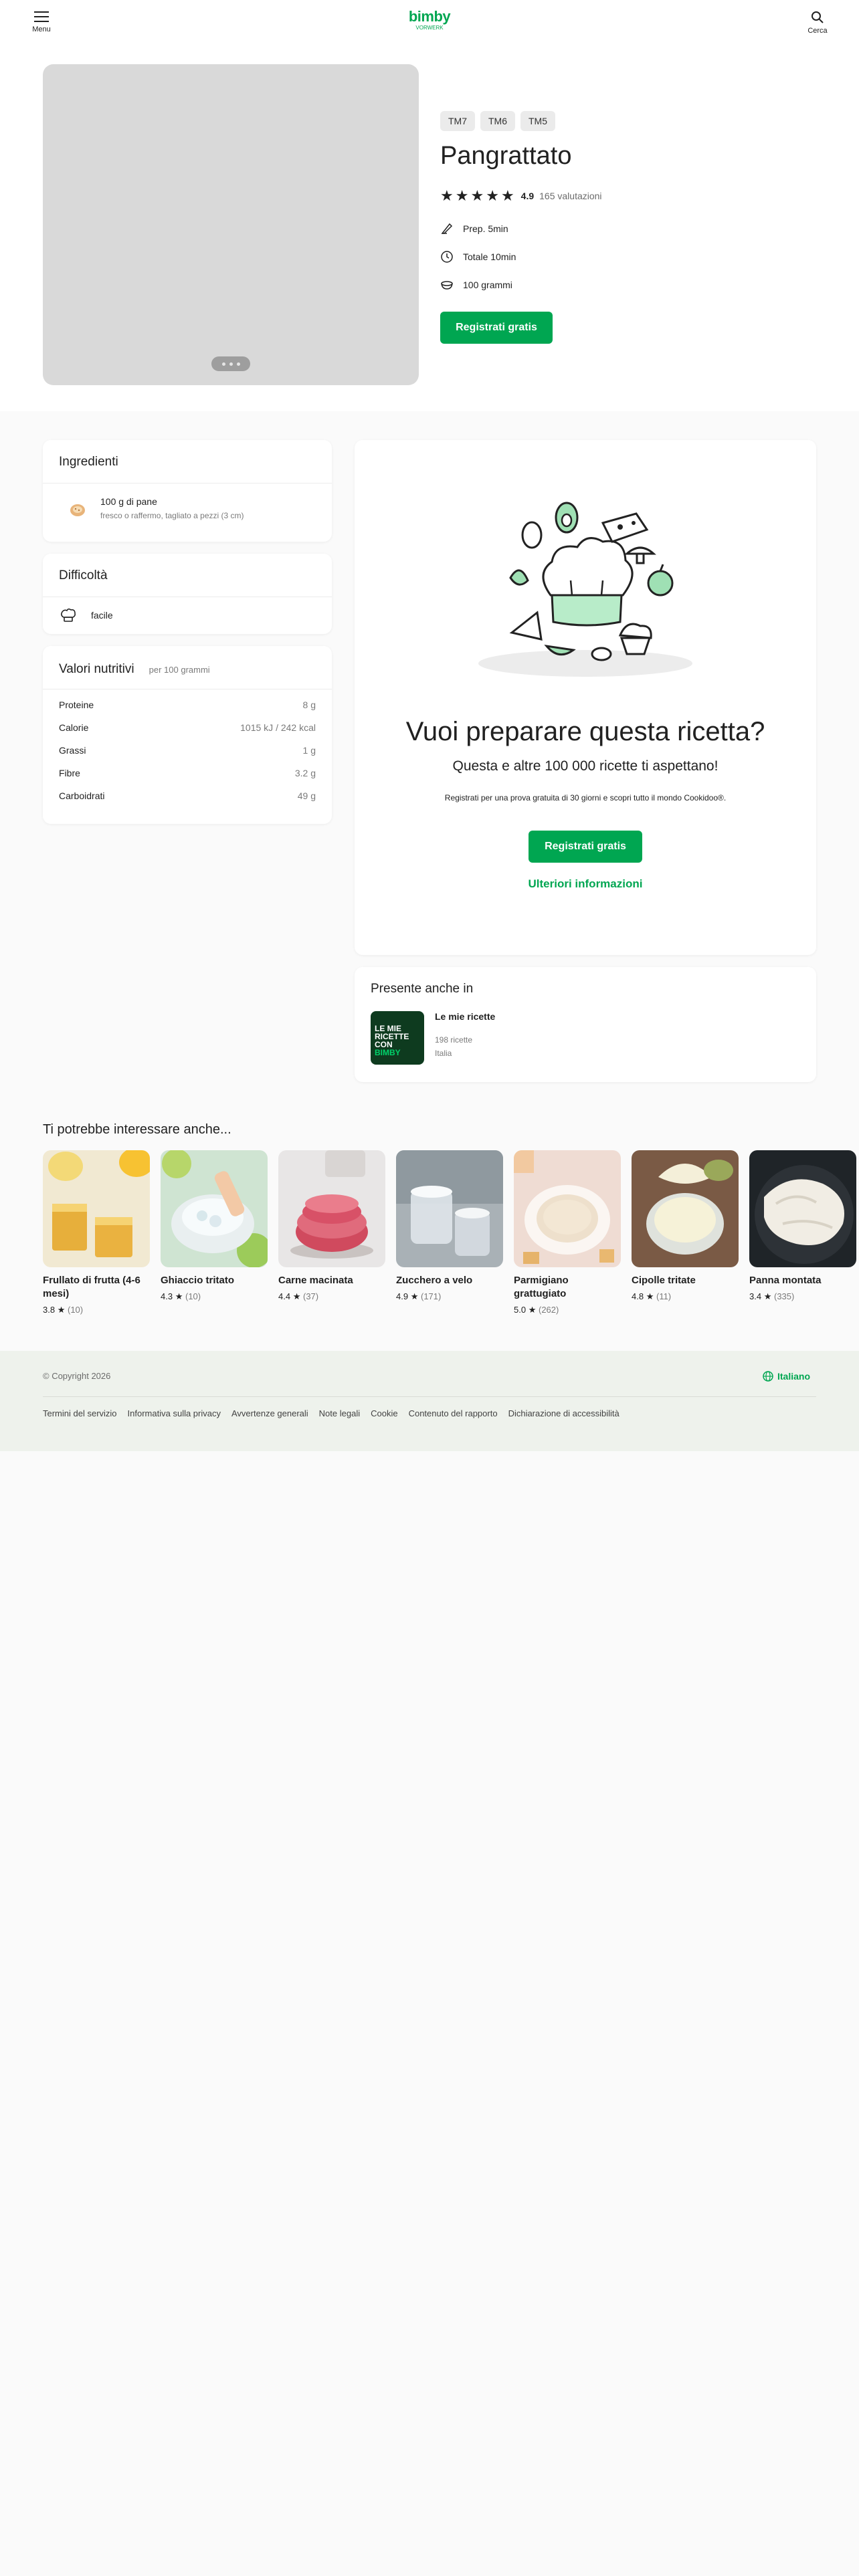  I want to click on footer-link: Dichiarazione di accessibilità, so click(563, 1413).